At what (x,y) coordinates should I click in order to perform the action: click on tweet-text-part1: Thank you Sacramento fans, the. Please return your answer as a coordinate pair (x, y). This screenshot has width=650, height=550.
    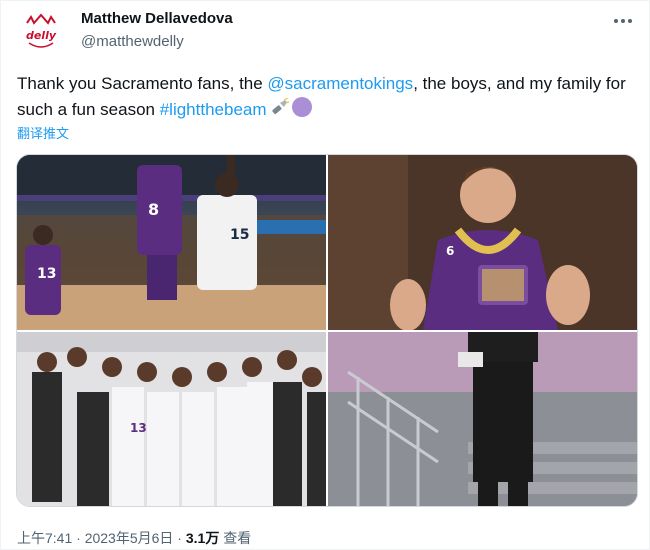
    Looking at the image, I should click on (142, 83).